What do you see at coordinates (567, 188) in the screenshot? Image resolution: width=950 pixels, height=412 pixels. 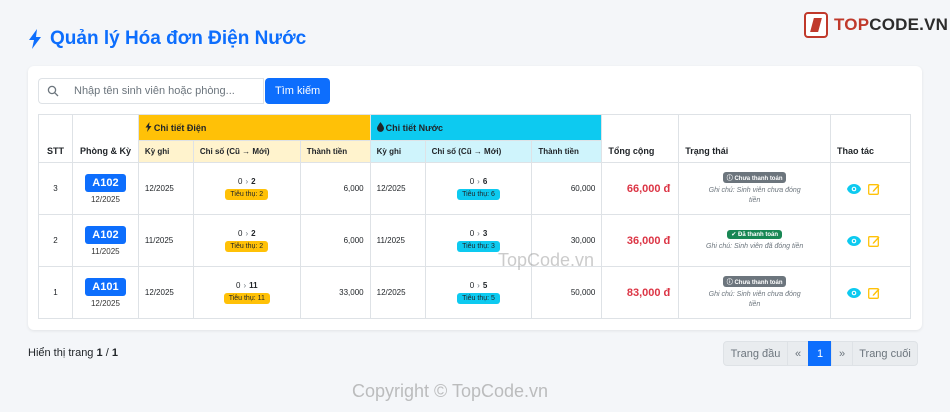 I see `water-amount: 60,000` at bounding box center [567, 188].